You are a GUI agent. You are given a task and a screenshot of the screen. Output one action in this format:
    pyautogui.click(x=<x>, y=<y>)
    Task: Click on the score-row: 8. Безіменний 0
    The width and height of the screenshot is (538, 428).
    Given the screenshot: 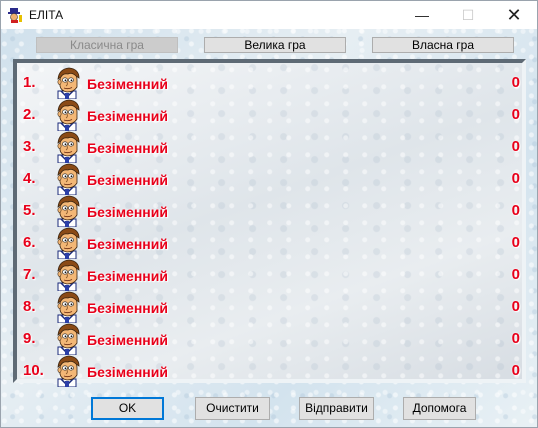 What is the action you would take?
    pyautogui.click(x=271, y=307)
    